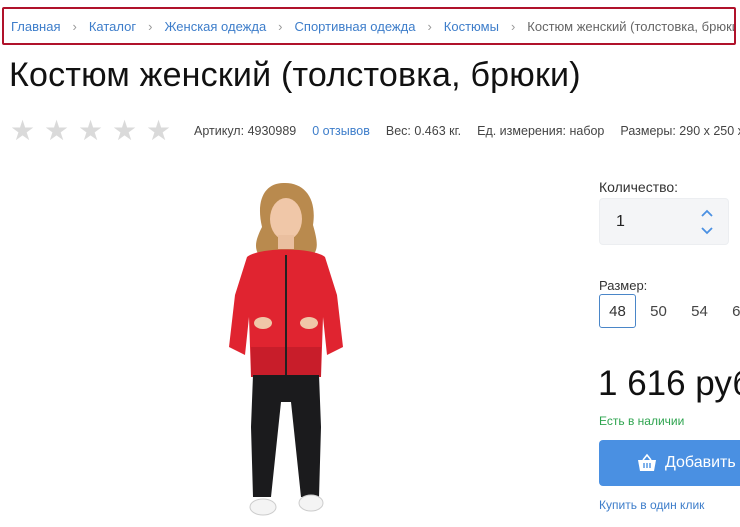  I want to click on stock-status: Есть в наличии, so click(642, 421).